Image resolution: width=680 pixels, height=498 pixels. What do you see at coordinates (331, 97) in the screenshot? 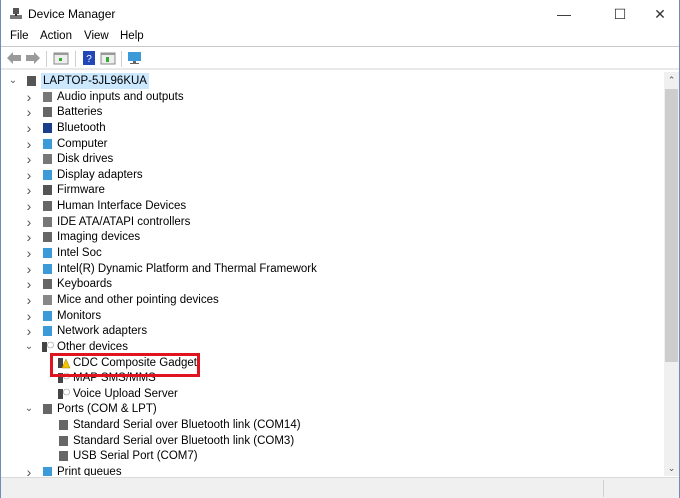
I see `tree-item: › Audio inputs and outputs` at bounding box center [331, 97].